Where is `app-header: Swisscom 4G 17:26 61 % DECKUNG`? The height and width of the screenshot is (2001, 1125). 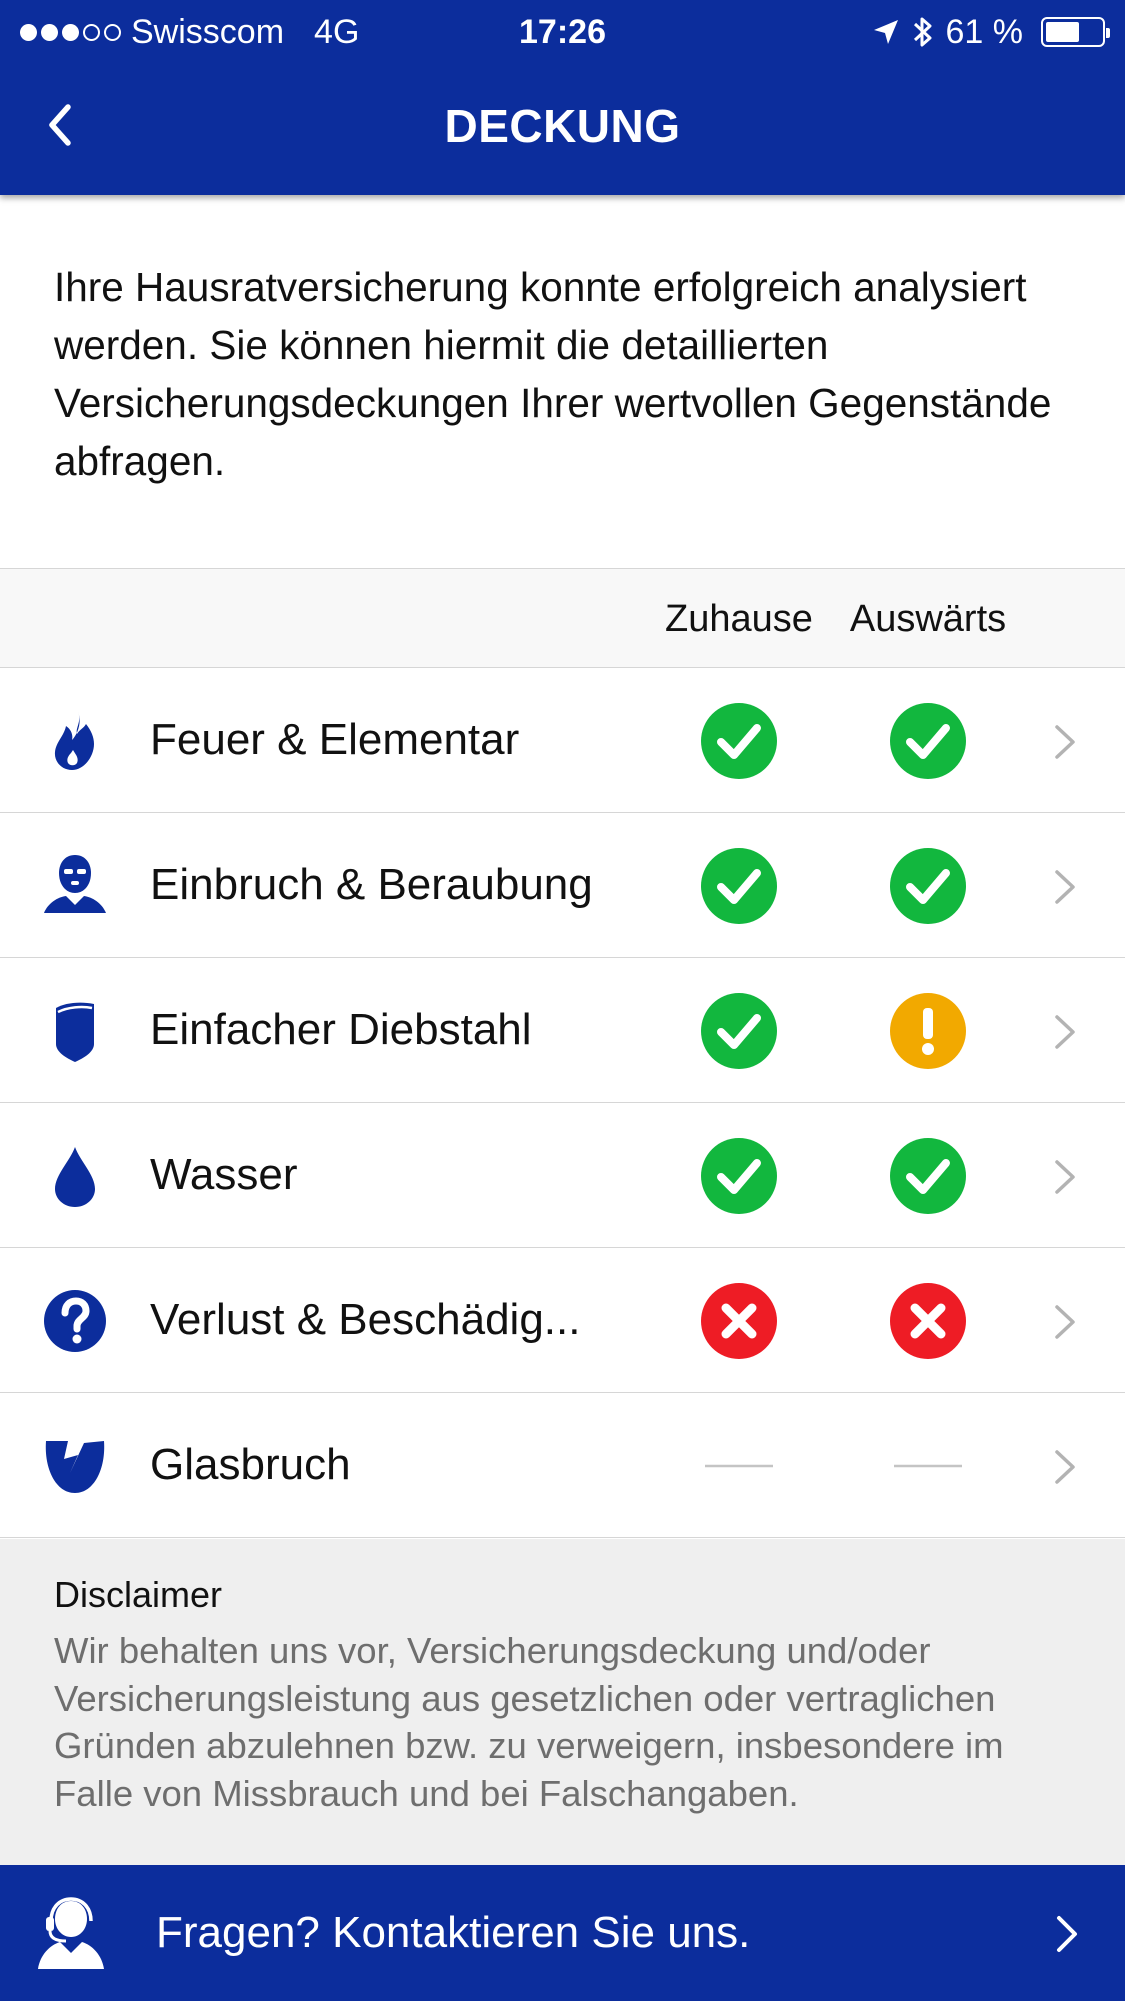
app-header: Swisscom 4G 17:26 61 % DECKUNG is located at coordinates (562, 97).